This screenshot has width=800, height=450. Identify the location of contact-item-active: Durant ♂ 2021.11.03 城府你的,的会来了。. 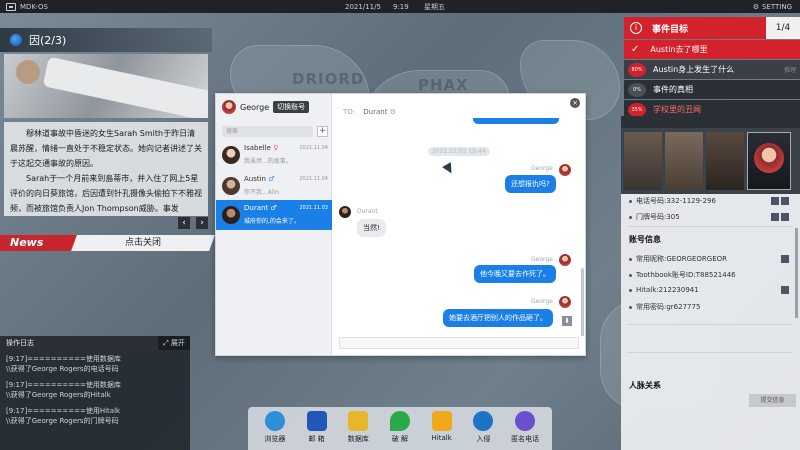
(274, 215).